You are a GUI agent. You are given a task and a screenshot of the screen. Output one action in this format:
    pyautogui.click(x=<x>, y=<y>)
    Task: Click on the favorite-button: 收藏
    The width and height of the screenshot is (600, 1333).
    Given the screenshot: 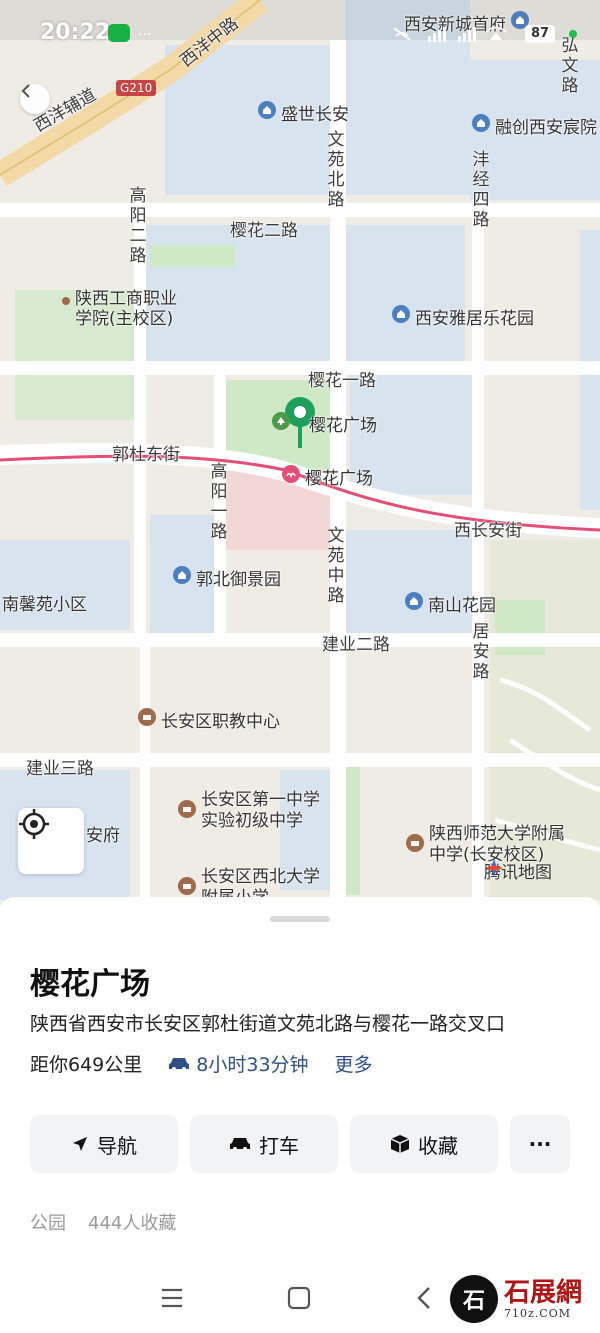 What is the action you would take?
    pyautogui.click(x=424, y=1144)
    